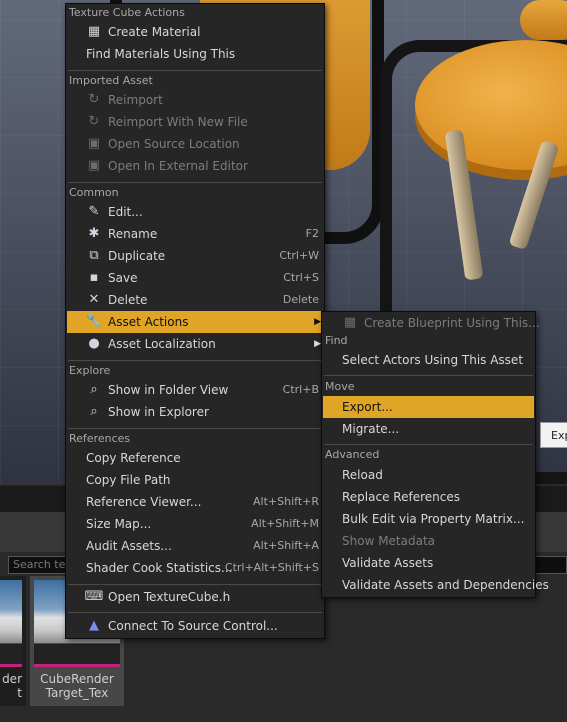 This screenshot has width=567, height=722. I want to click on asset-actions-item: 🔧 Asset Actions ▶, so click(195, 322).